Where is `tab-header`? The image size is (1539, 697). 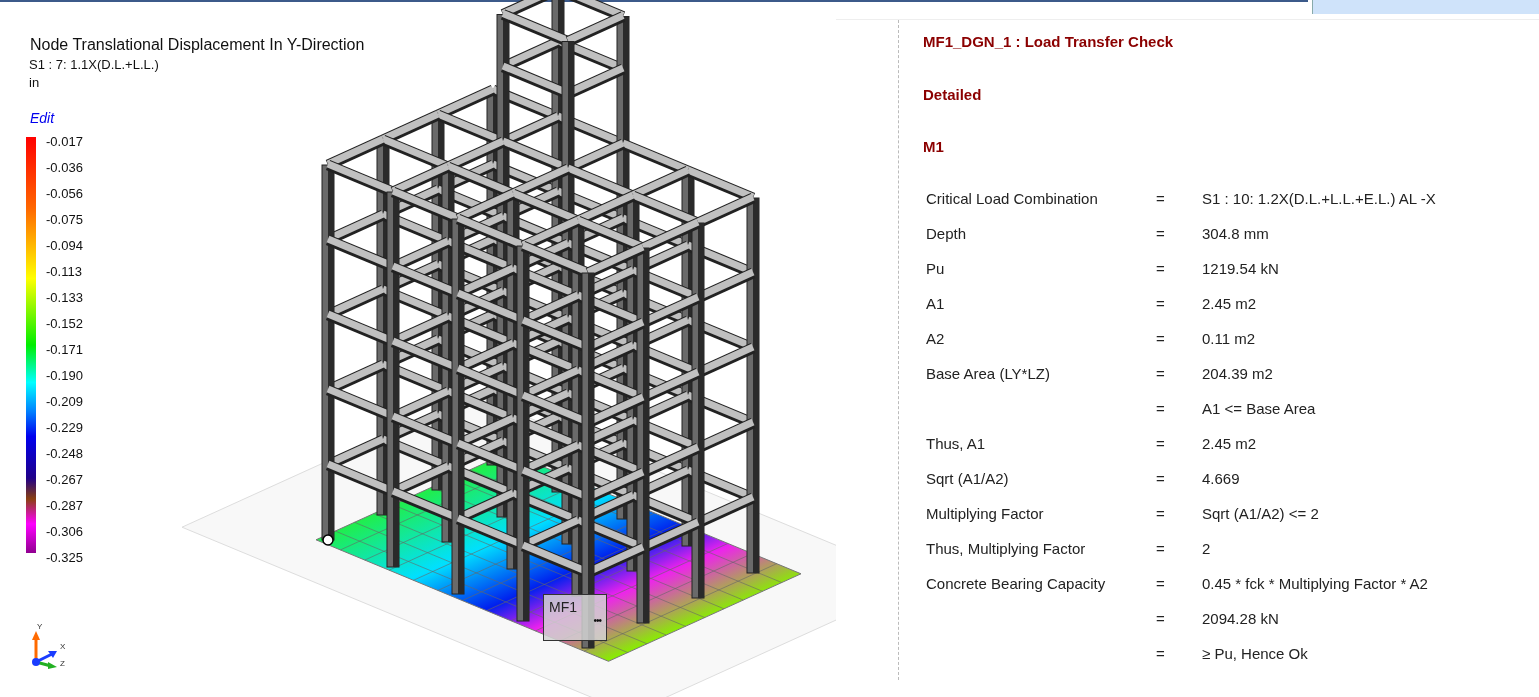 tab-header is located at coordinates (1425, 7).